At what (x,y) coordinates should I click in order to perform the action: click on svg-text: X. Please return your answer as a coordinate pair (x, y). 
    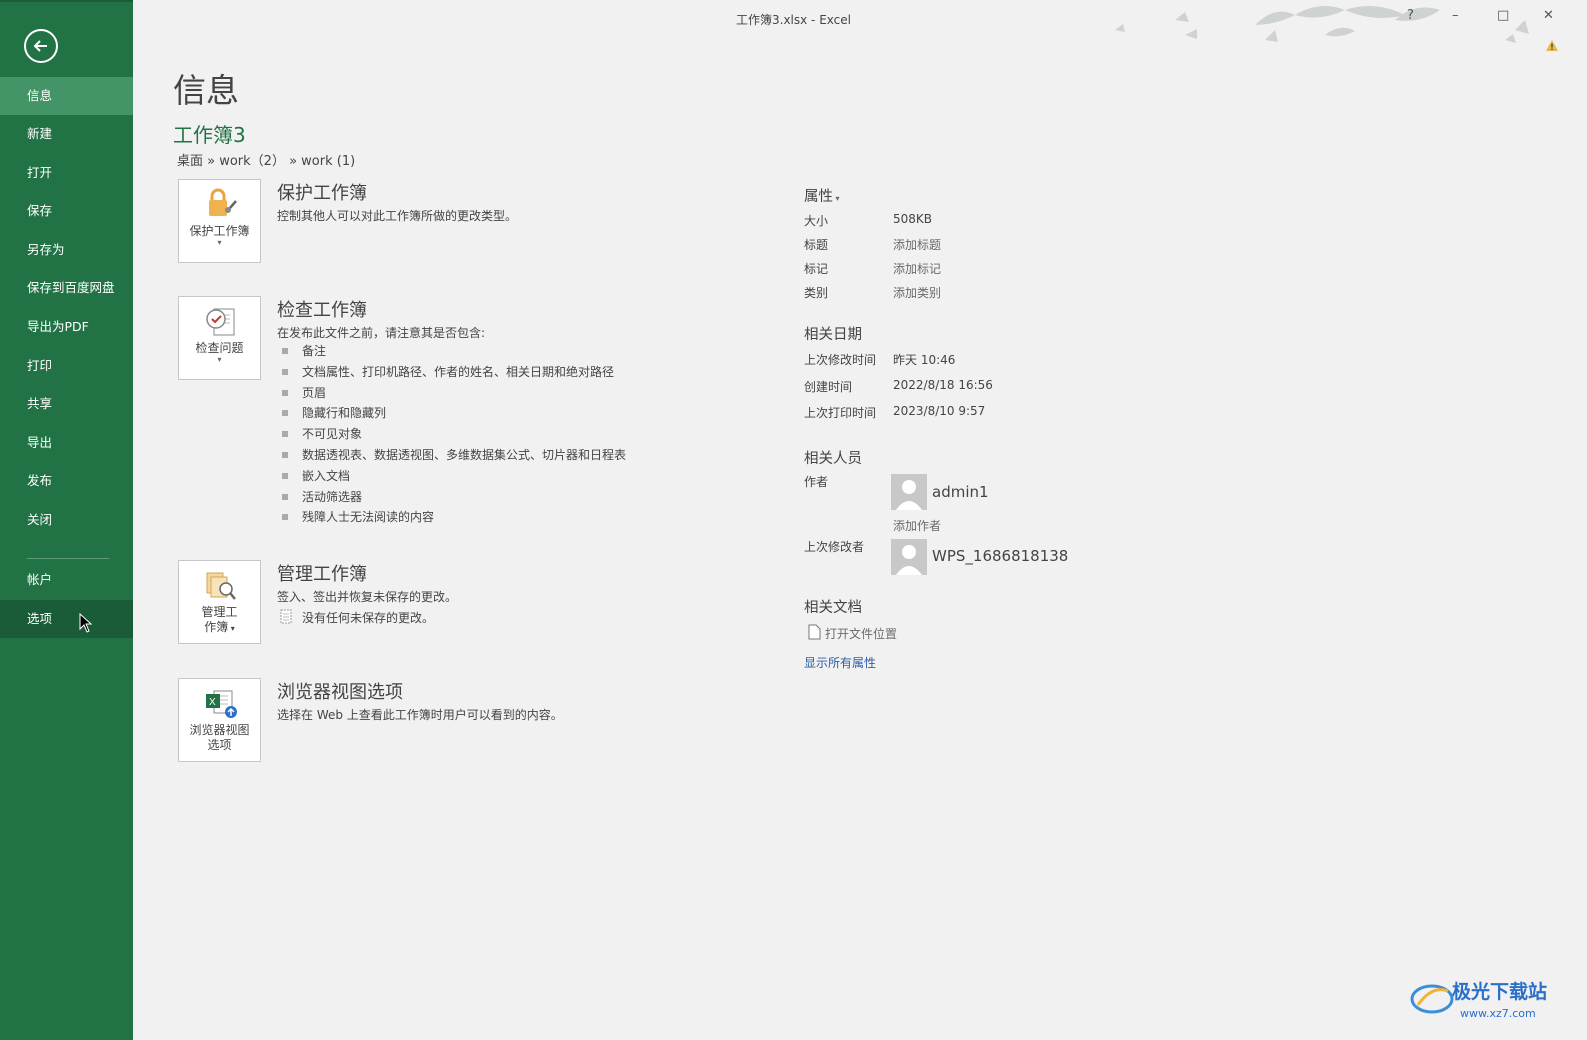
    Looking at the image, I should click on (212, 702).